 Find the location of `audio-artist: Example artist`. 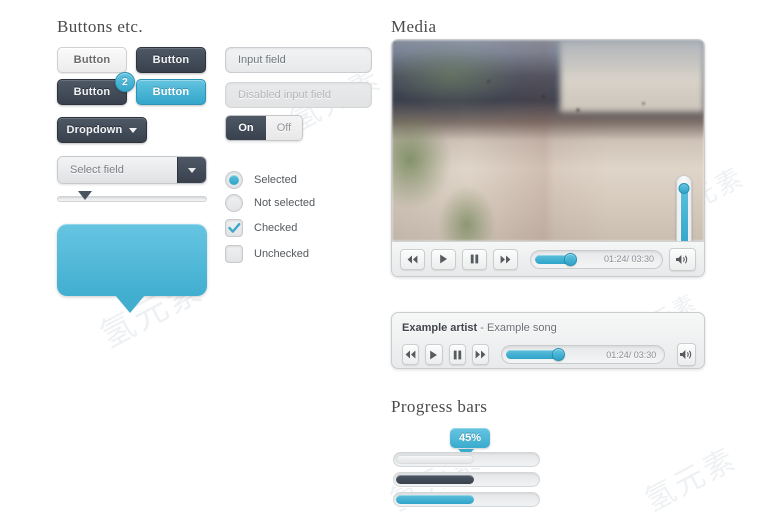

audio-artist: Example artist is located at coordinates (440, 328).